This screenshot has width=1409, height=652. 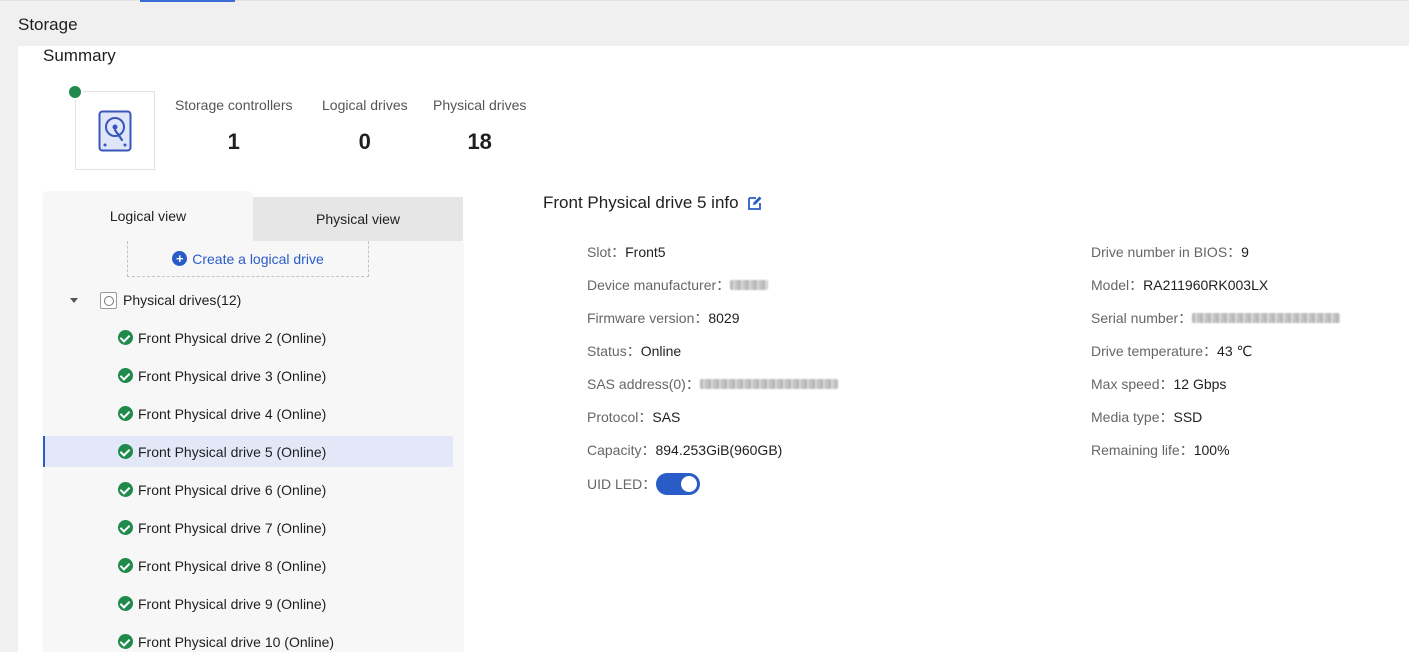 I want to click on tree-item-label: Front Physical drive 6 (Online), so click(x=232, y=489).